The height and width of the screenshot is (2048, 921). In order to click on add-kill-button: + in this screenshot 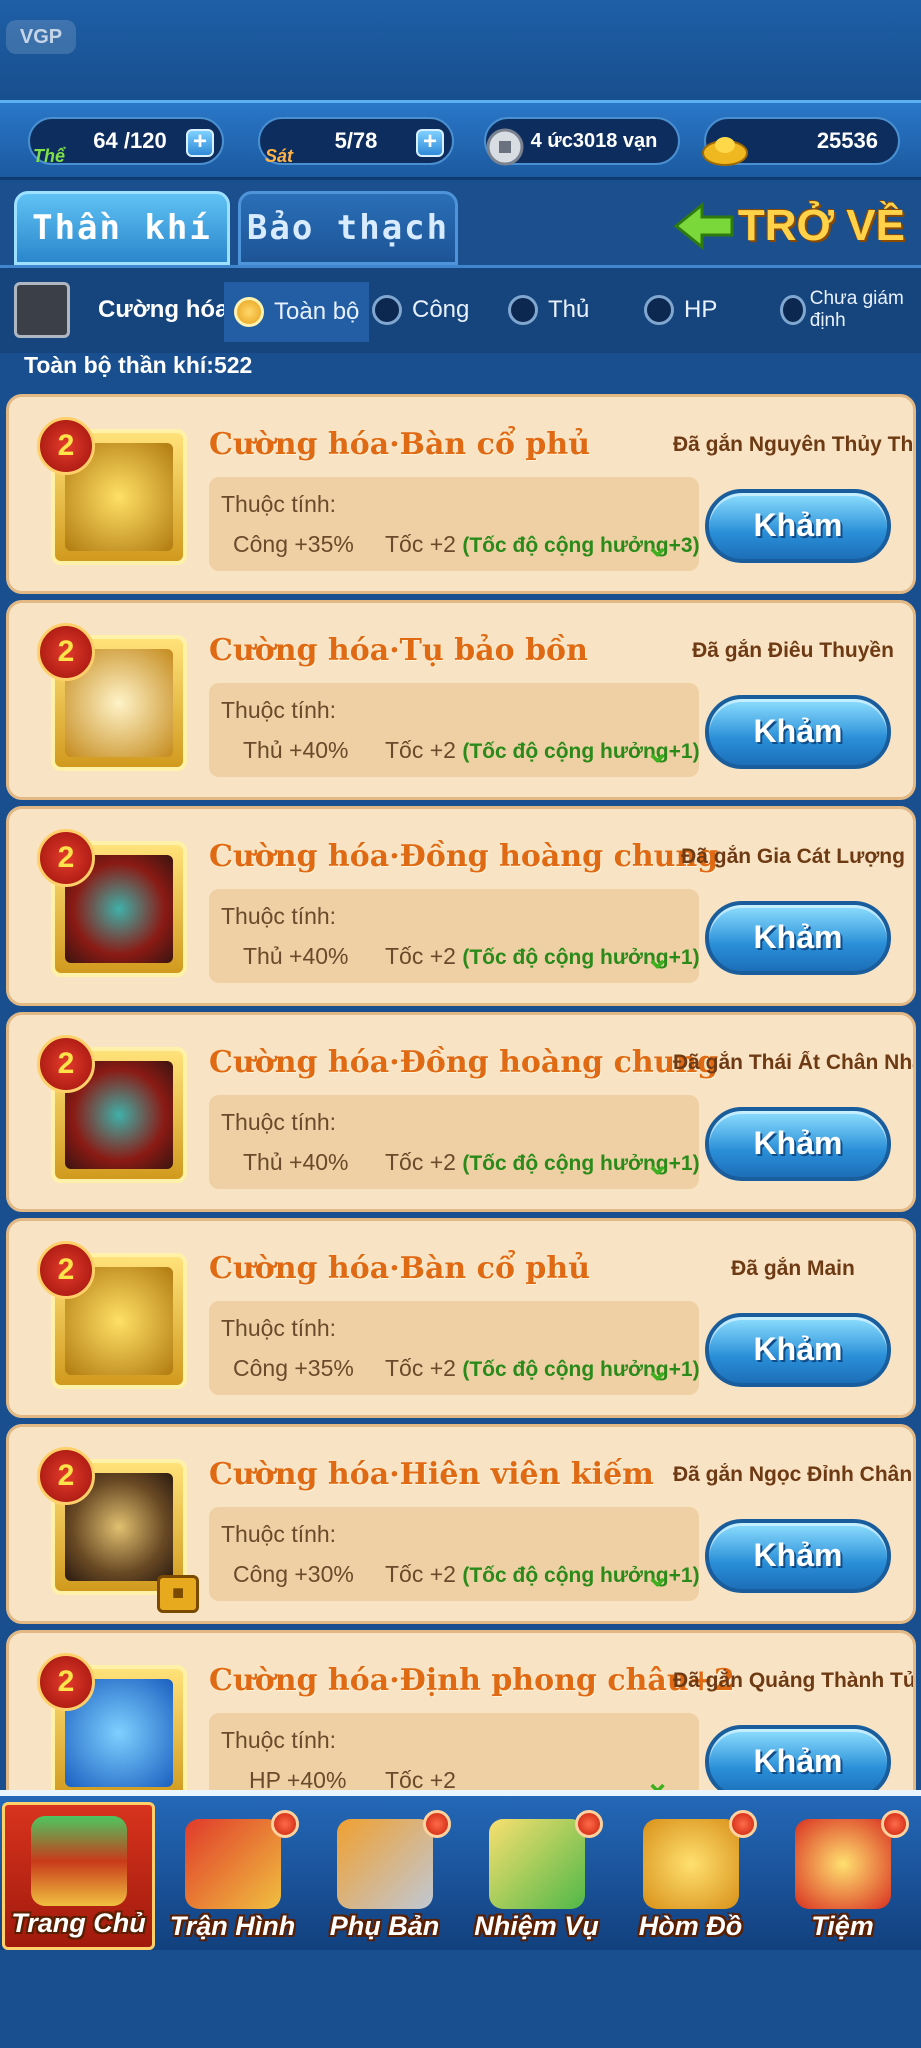, I will do `click(430, 143)`.